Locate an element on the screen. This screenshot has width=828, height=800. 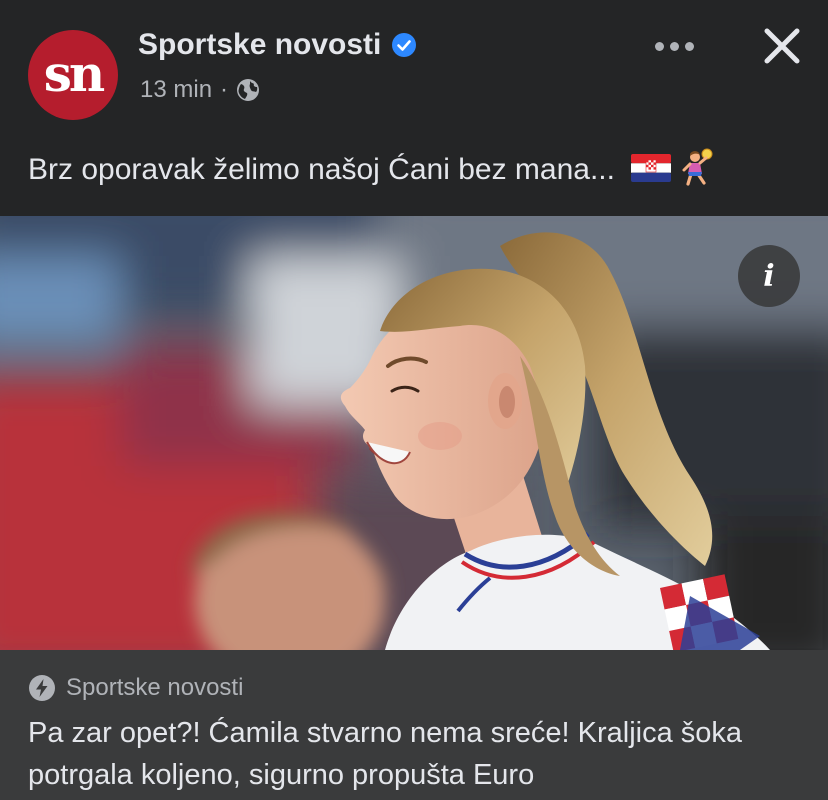
globe-icon is located at coordinates (248, 90).